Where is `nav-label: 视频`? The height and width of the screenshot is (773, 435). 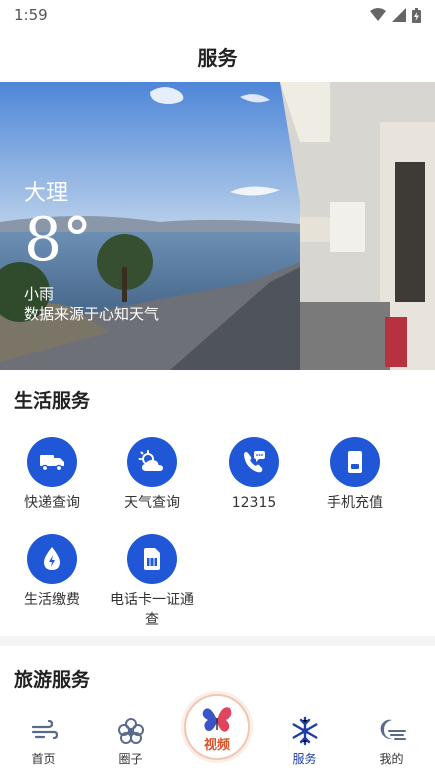 nav-label: 视频 is located at coordinates (216, 745).